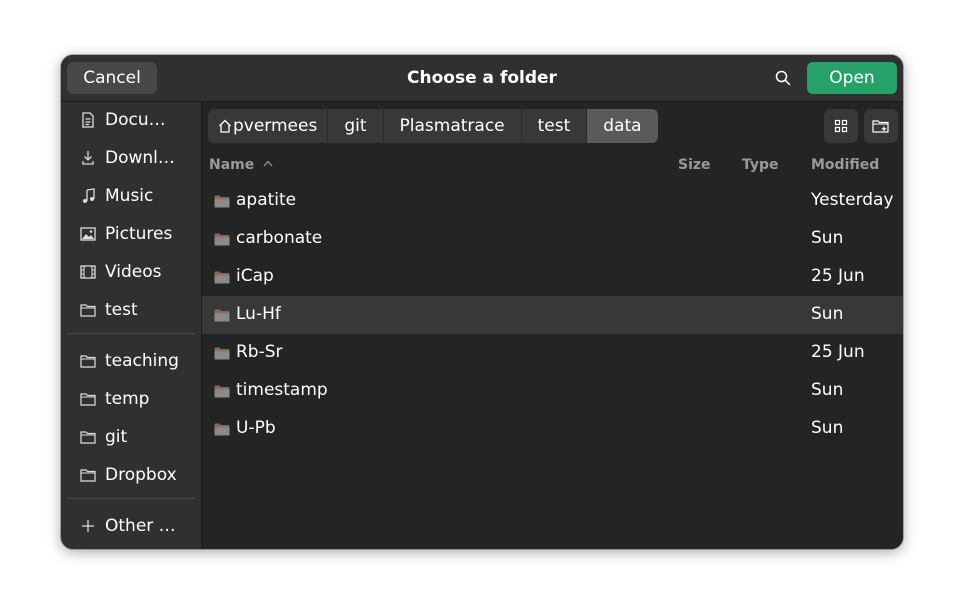 Image resolution: width=964 pixels, height=616 pixels. I want to click on sidebar-item-test: test, so click(131, 310).